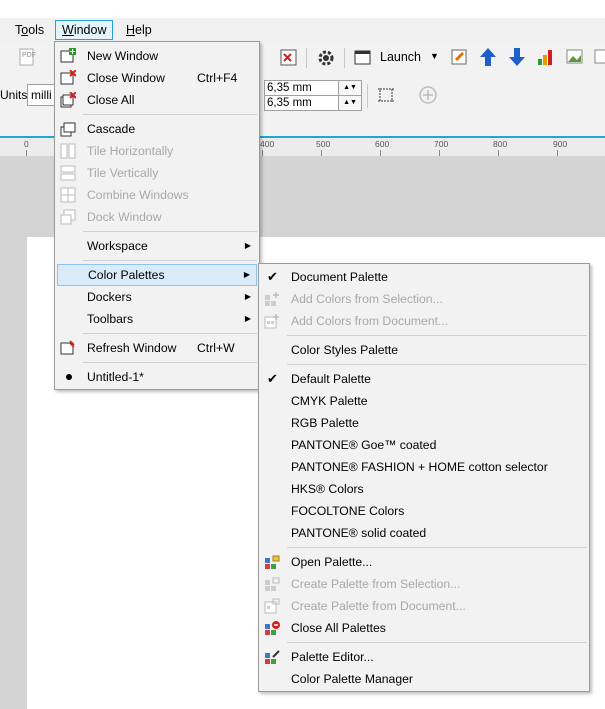 This screenshot has height=709, width=605. I want to click on menu-item-default-palette: ✔ Default Palette, so click(424, 379).